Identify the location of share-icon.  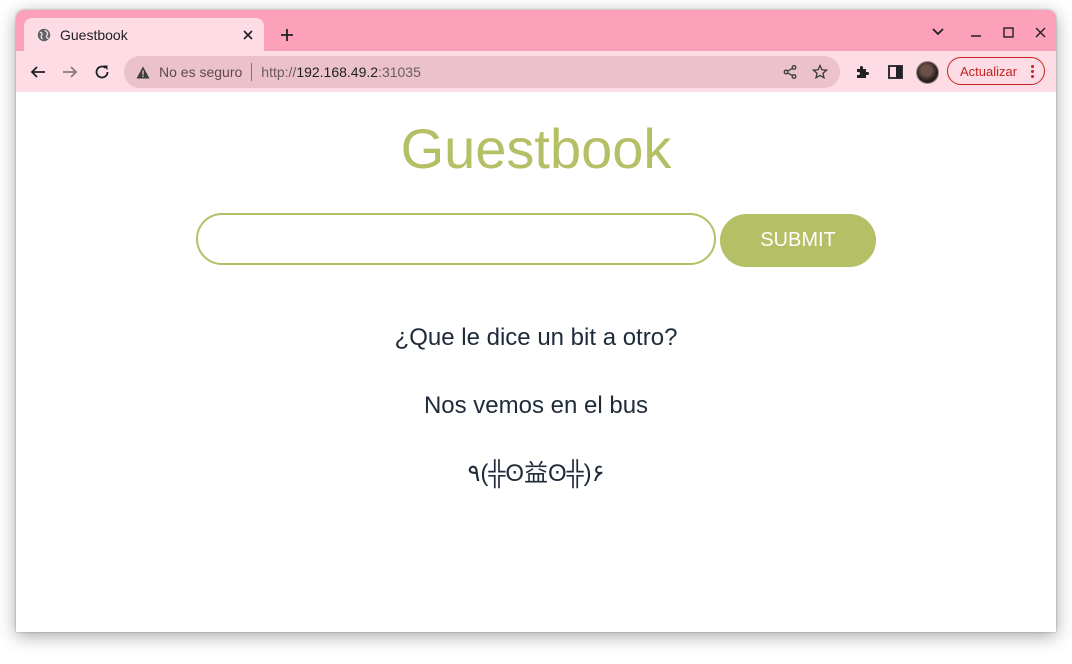
(790, 72).